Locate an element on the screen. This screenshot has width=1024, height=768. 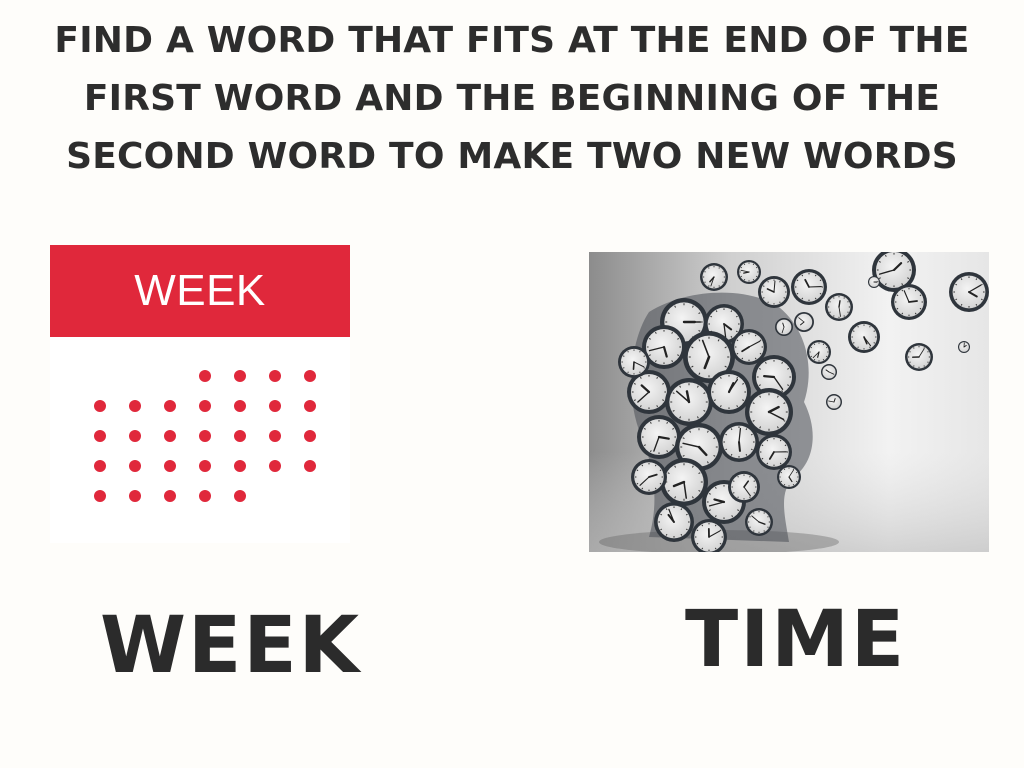
calendar-icon: WEEK is located at coordinates (200, 394).